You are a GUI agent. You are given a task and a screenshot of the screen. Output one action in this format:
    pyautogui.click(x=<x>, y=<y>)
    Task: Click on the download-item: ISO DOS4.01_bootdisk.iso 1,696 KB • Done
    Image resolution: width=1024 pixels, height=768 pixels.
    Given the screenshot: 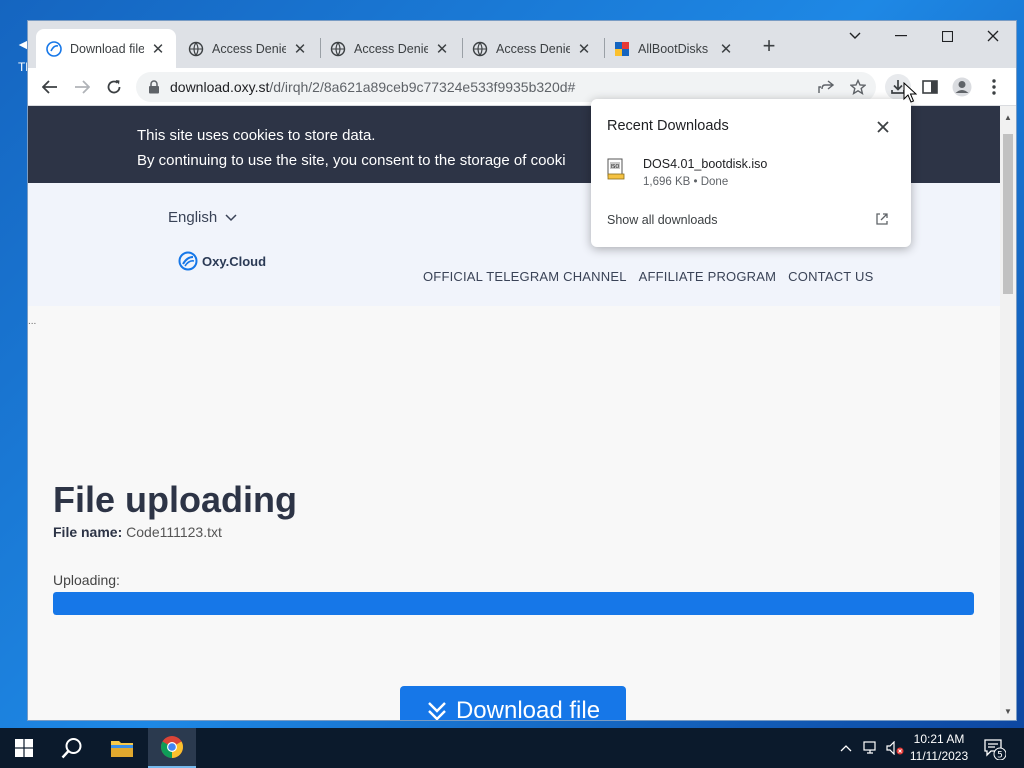 What is the action you would take?
    pyautogui.click(x=752, y=176)
    